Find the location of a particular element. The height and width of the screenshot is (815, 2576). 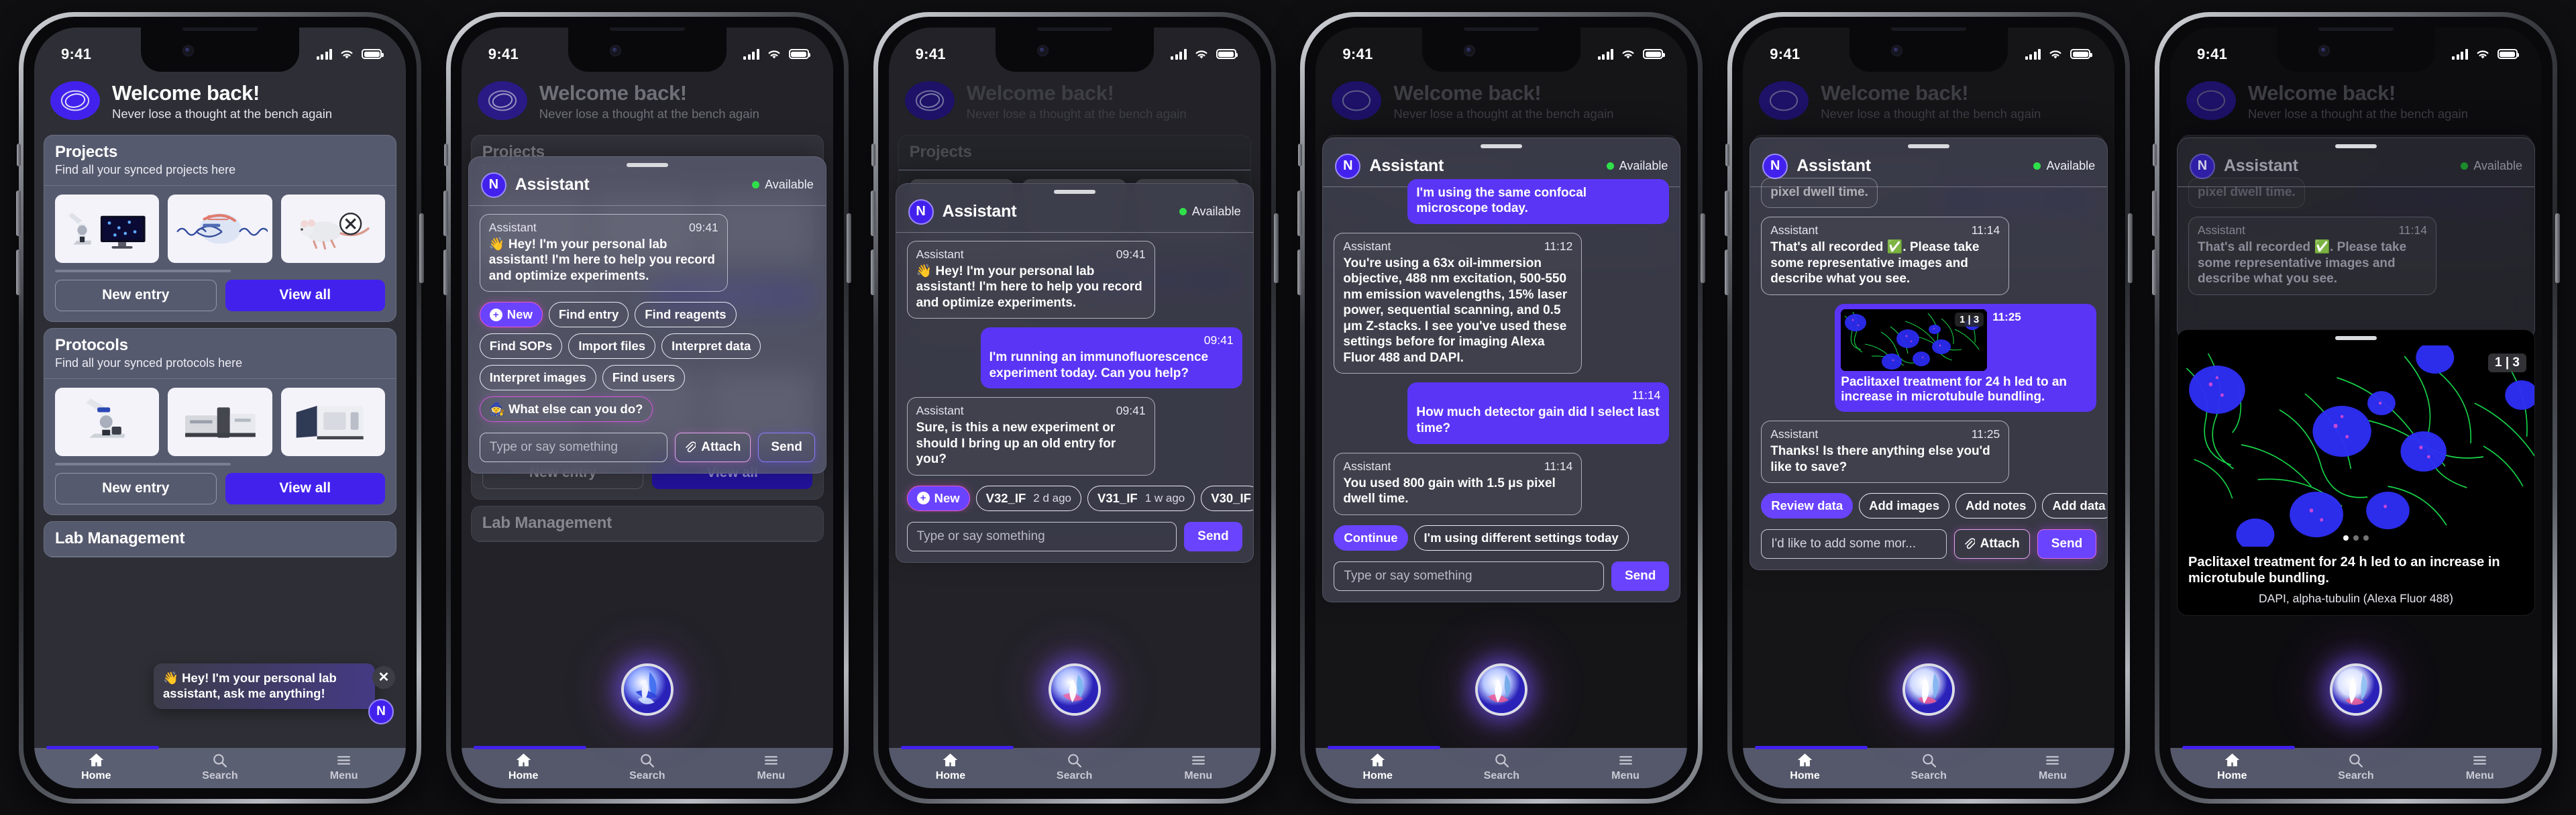

chip-entry-v32-if: V32_IF 2 d ago is located at coordinates (1028, 498).